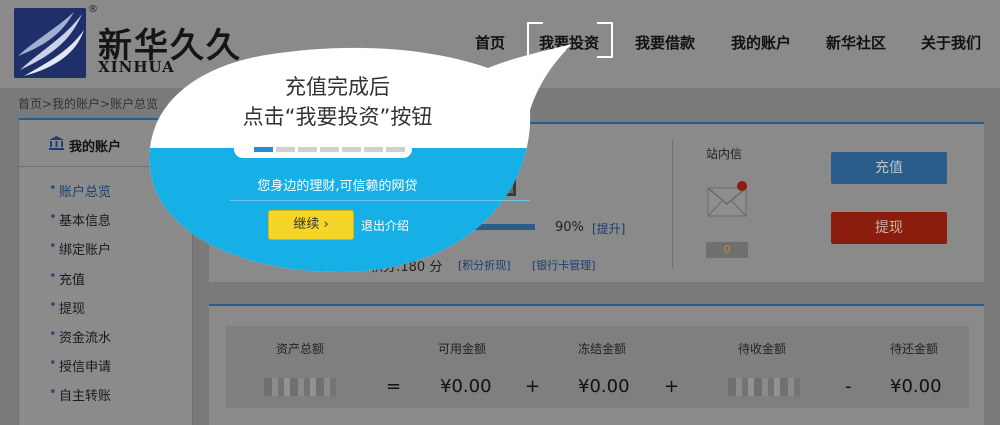  What do you see at coordinates (889, 168) in the screenshot?
I see `recharge-button: 充值` at bounding box center [889, 168].